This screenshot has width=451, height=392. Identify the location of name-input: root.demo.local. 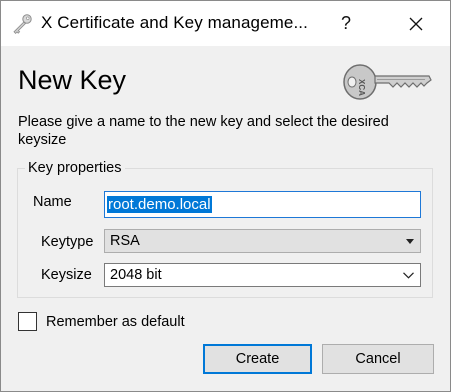
(262, 204).